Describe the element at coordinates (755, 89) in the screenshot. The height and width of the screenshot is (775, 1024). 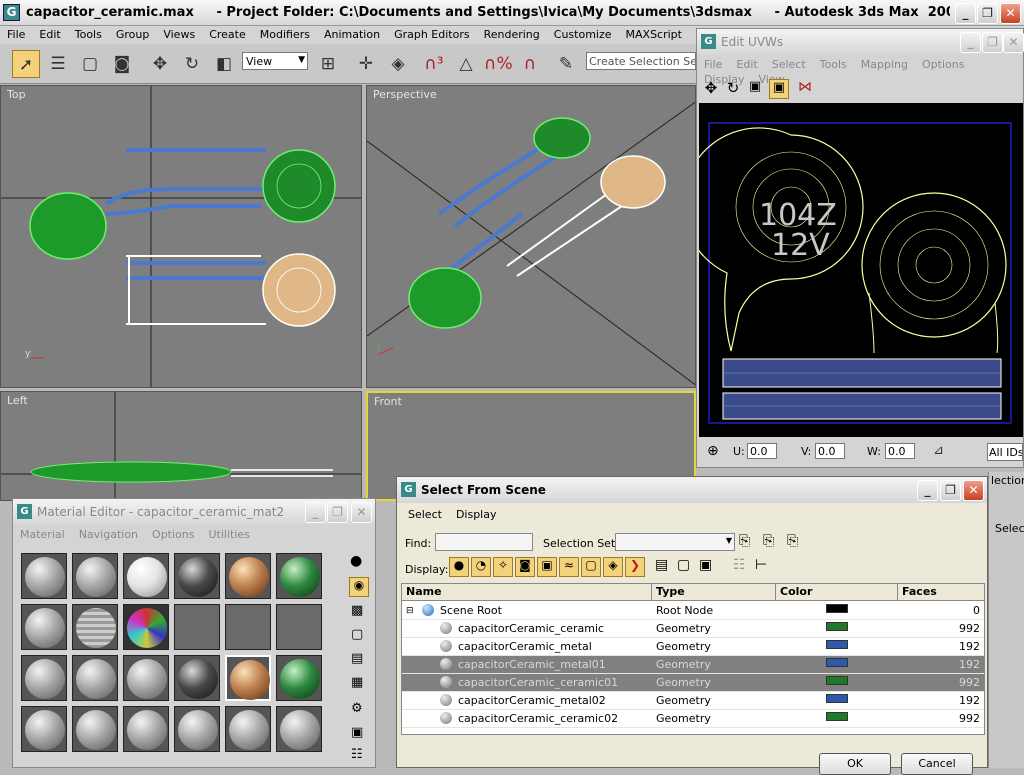
I see `uvw-scale-icon: ▣` at that location.